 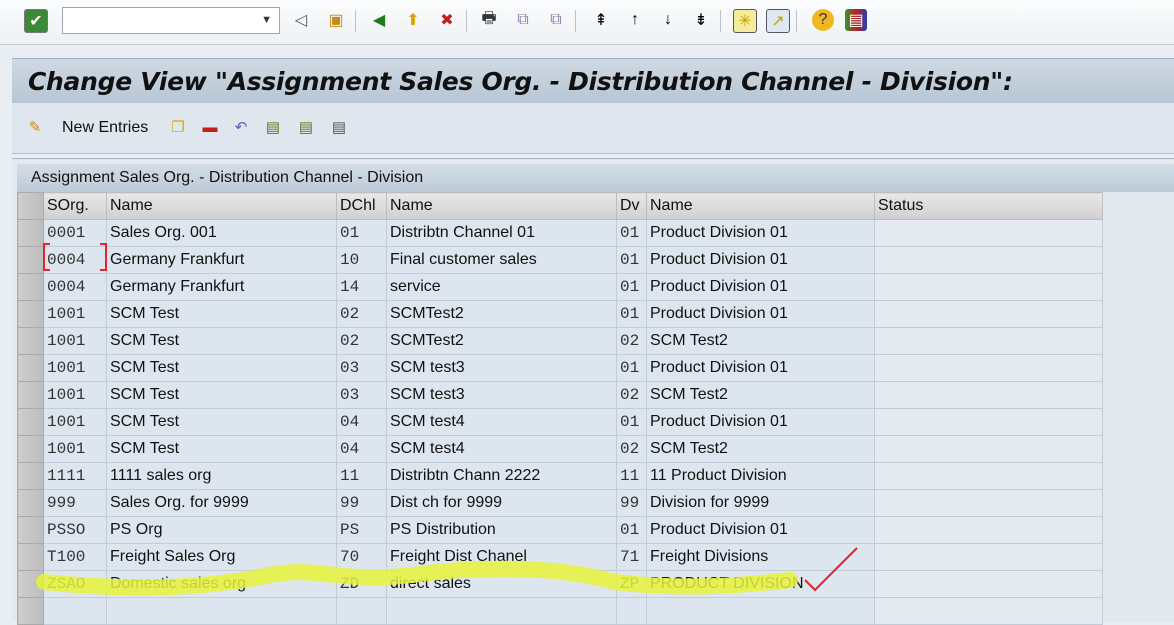 What do you see at coordinates (631, 395) in the screenshot?
I see `cell-dv: 02` at bounding box center [631, 395].